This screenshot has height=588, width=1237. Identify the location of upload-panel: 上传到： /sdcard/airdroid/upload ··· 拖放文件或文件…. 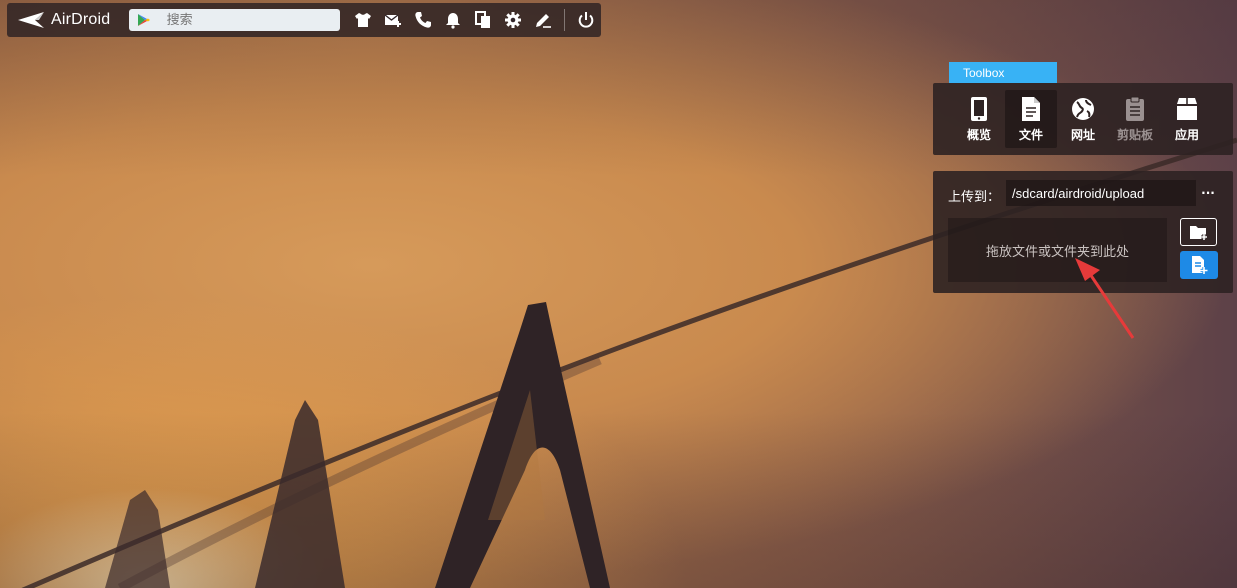
(1083, 232).